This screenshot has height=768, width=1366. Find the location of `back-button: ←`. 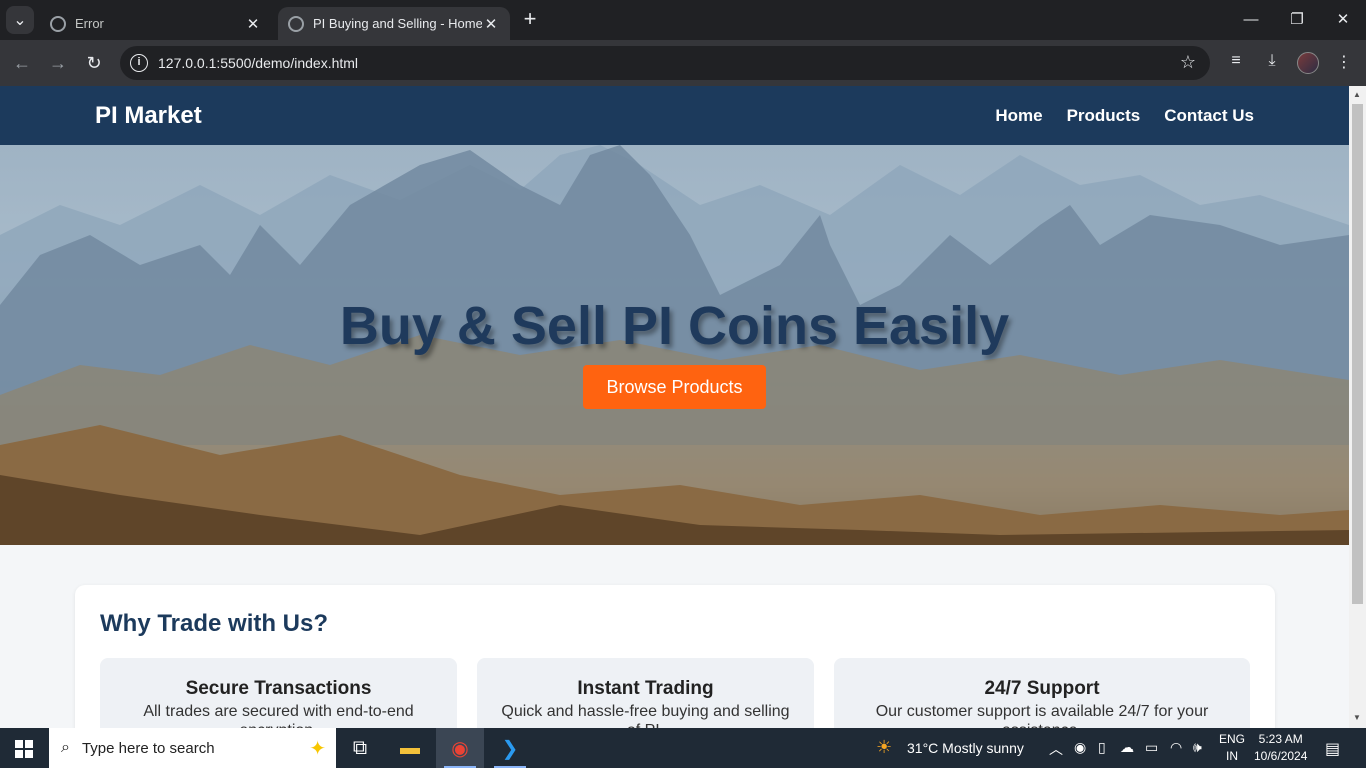

back-button: ← is located at coordinates (22, 63).